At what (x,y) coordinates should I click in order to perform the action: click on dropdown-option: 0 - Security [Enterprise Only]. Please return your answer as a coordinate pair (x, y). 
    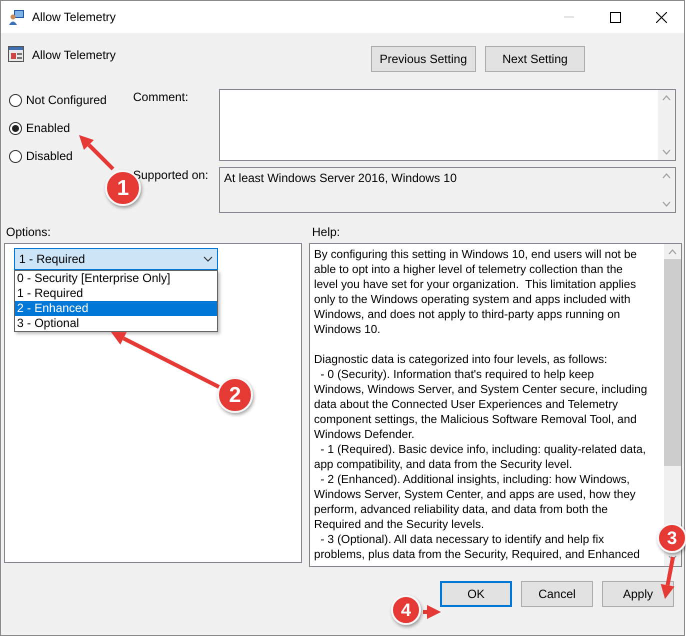
    Looking at the image, I should click on (116, 278).